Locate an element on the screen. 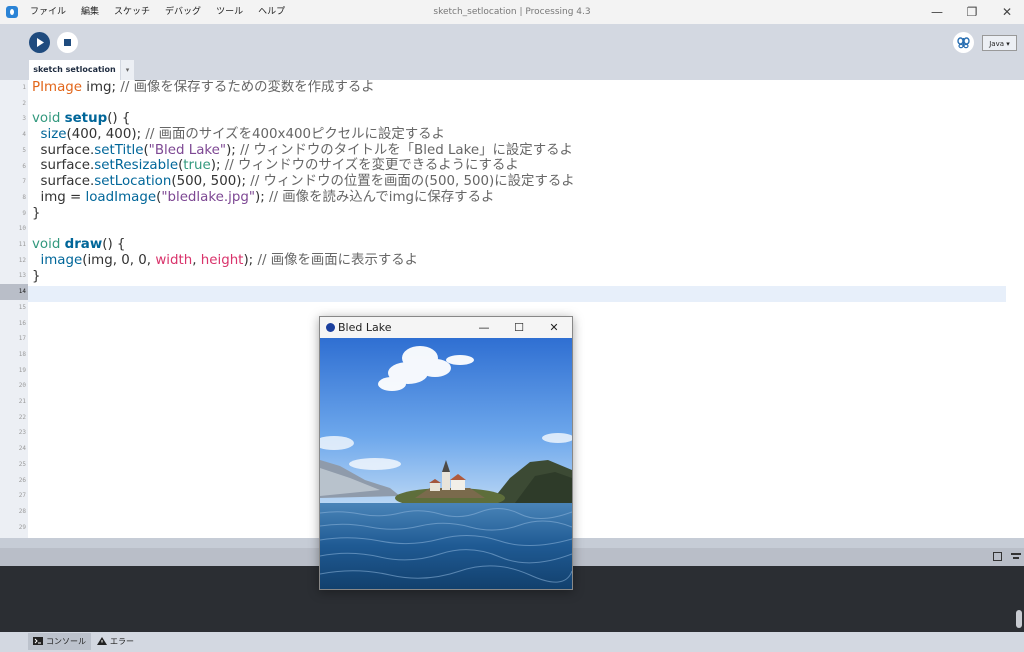 The image size is (1024, 652). line-number: 18 is located at coordinates (22, 354).